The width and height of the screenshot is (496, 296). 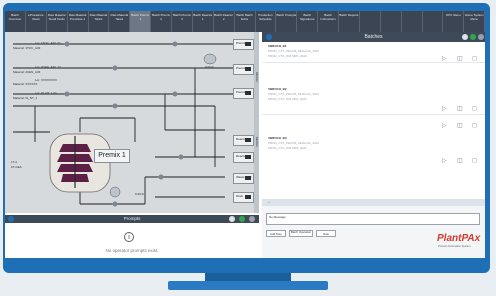 I want to click on premix-4-button: Premix 3, so click(x=243, y=93).